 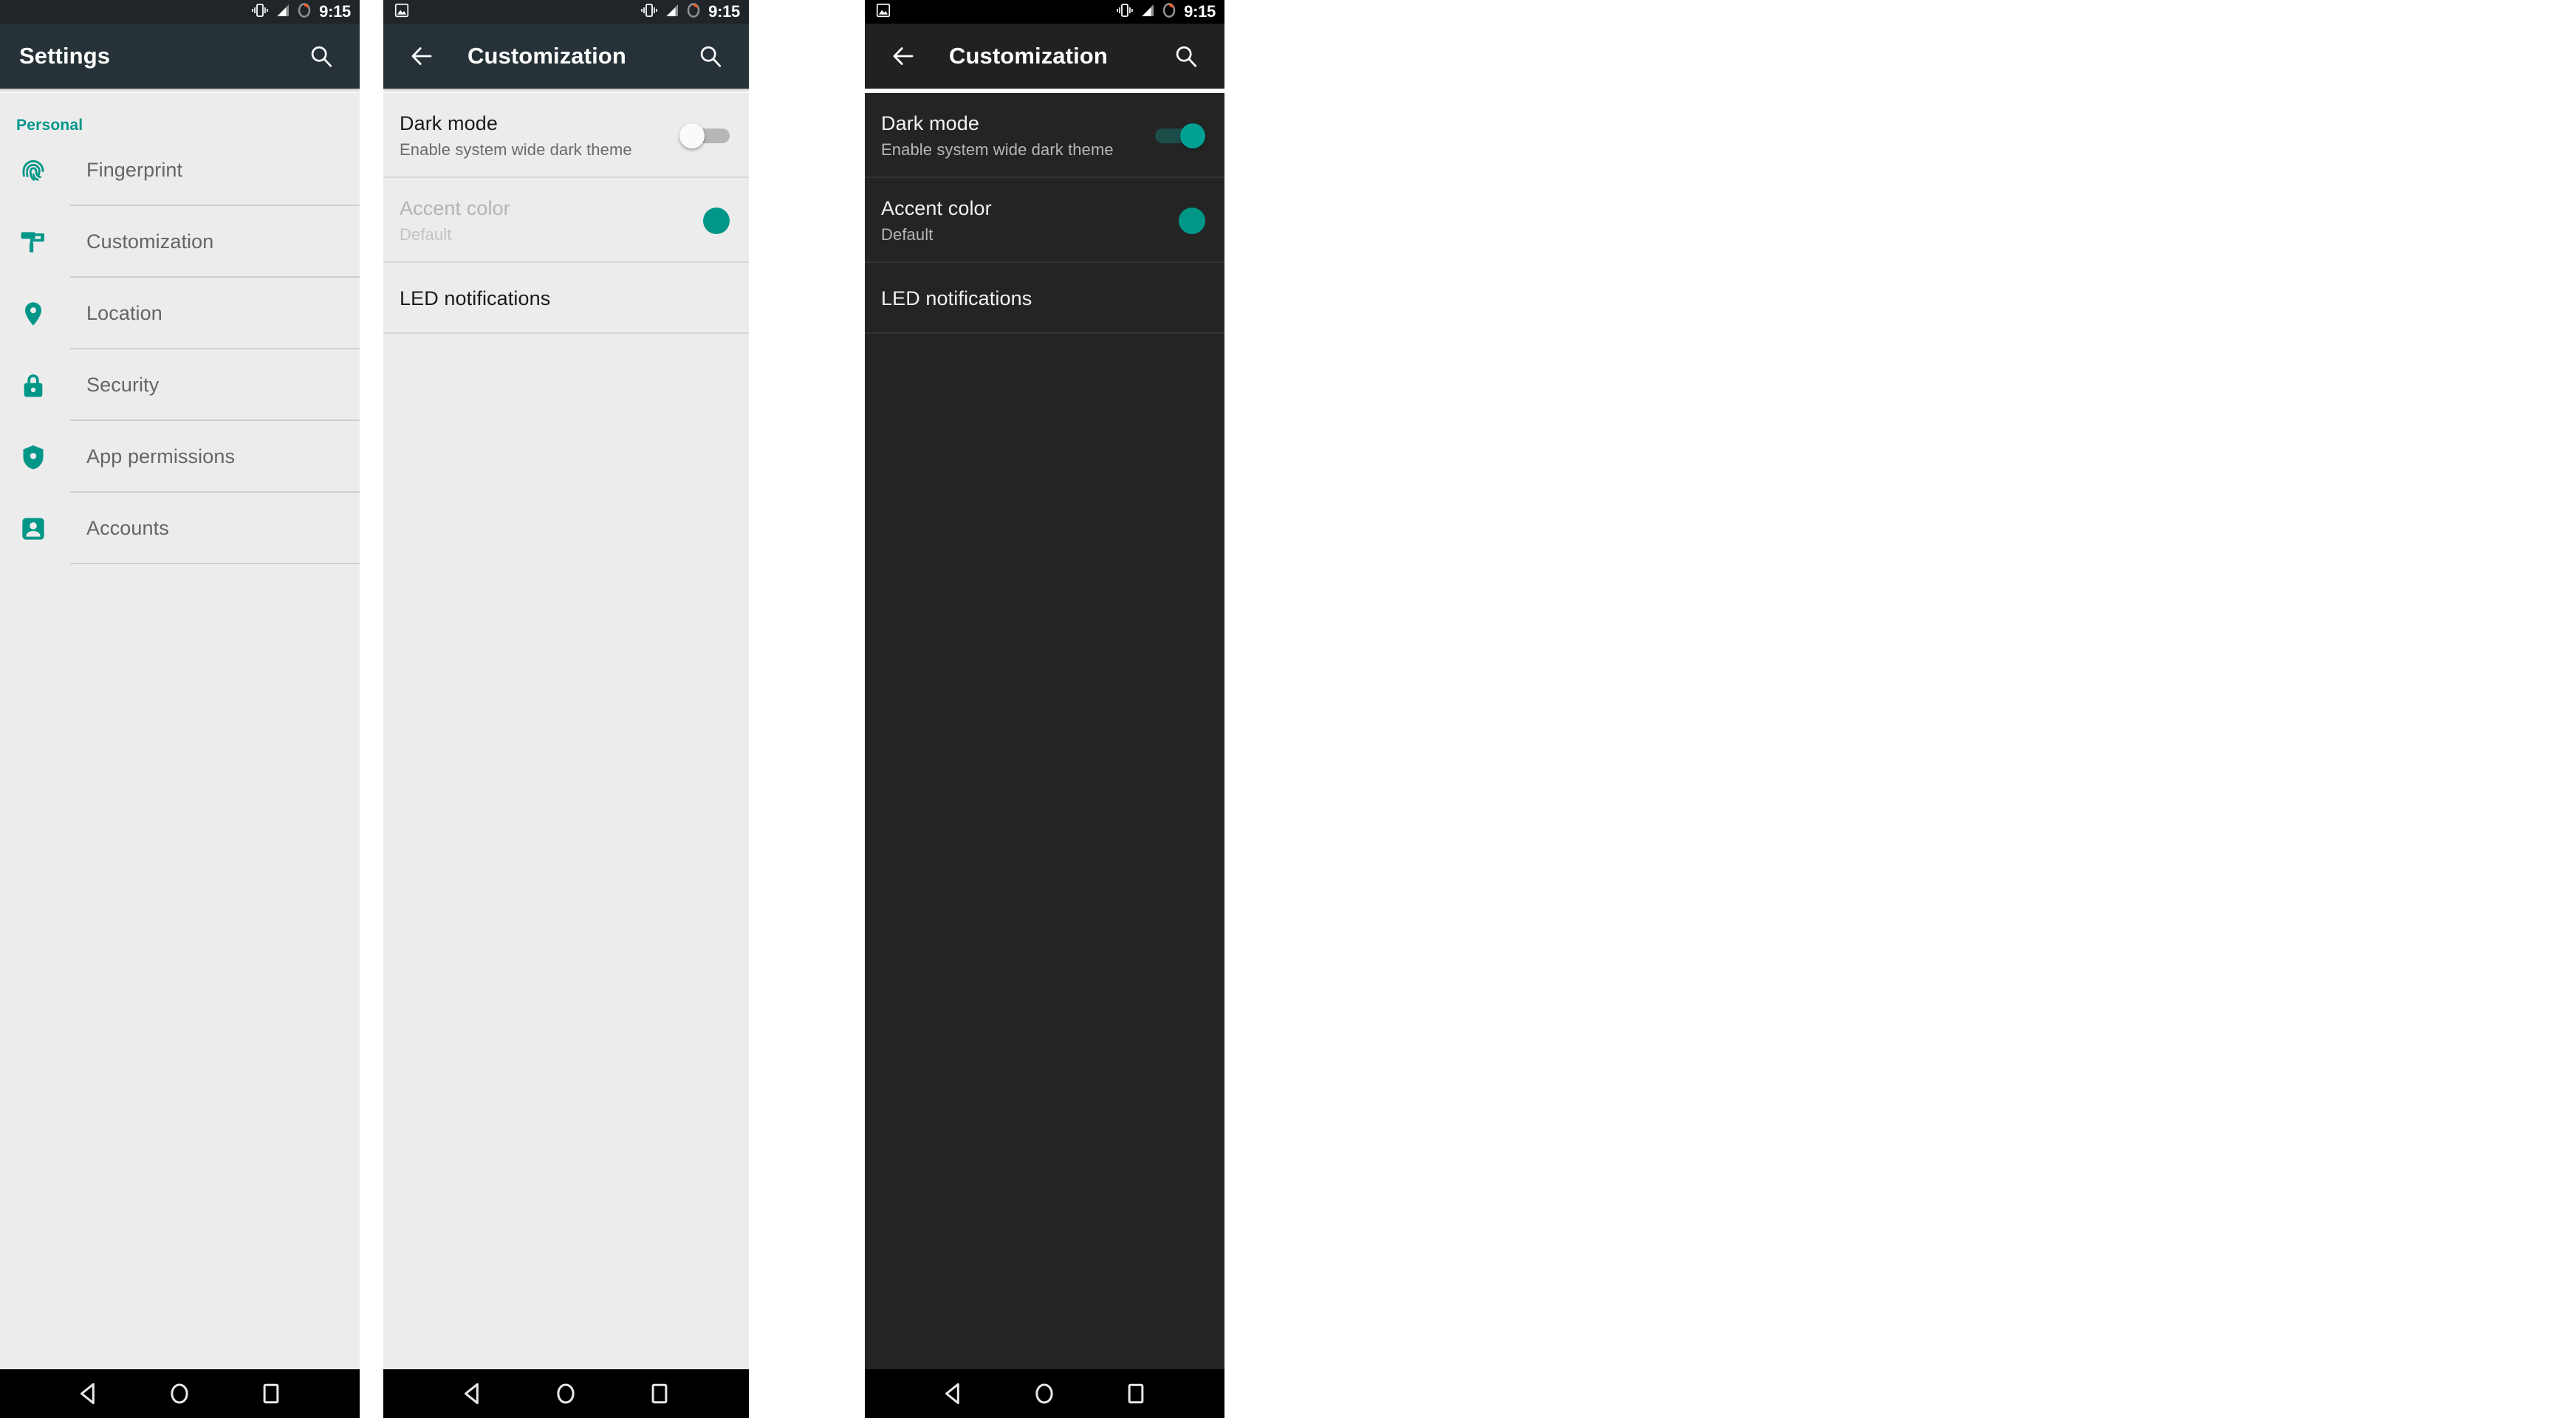 What do you see at coordinates (180, 385) in the screenshot?
I see `settings-item-security: Security` at bounding box center [180, 385].